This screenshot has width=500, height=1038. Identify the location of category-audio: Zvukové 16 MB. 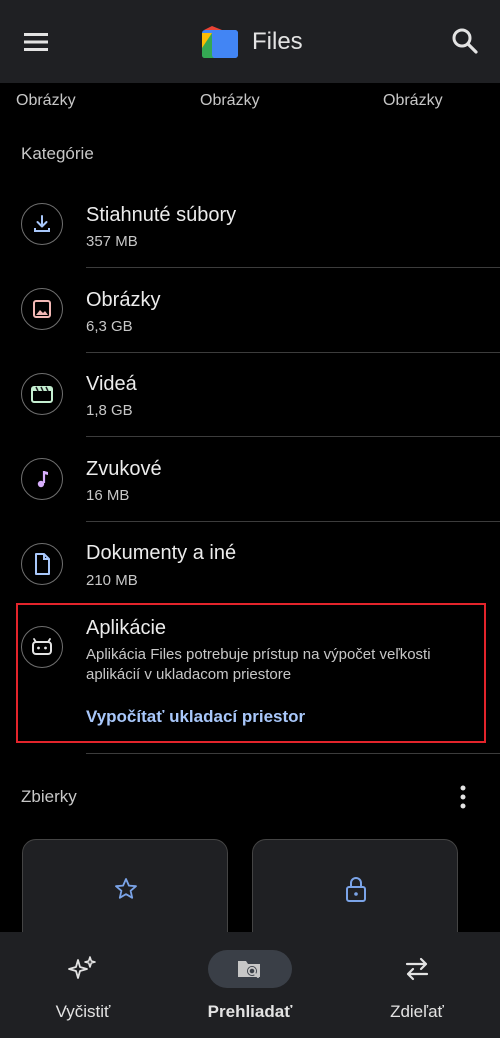
(250, 484).